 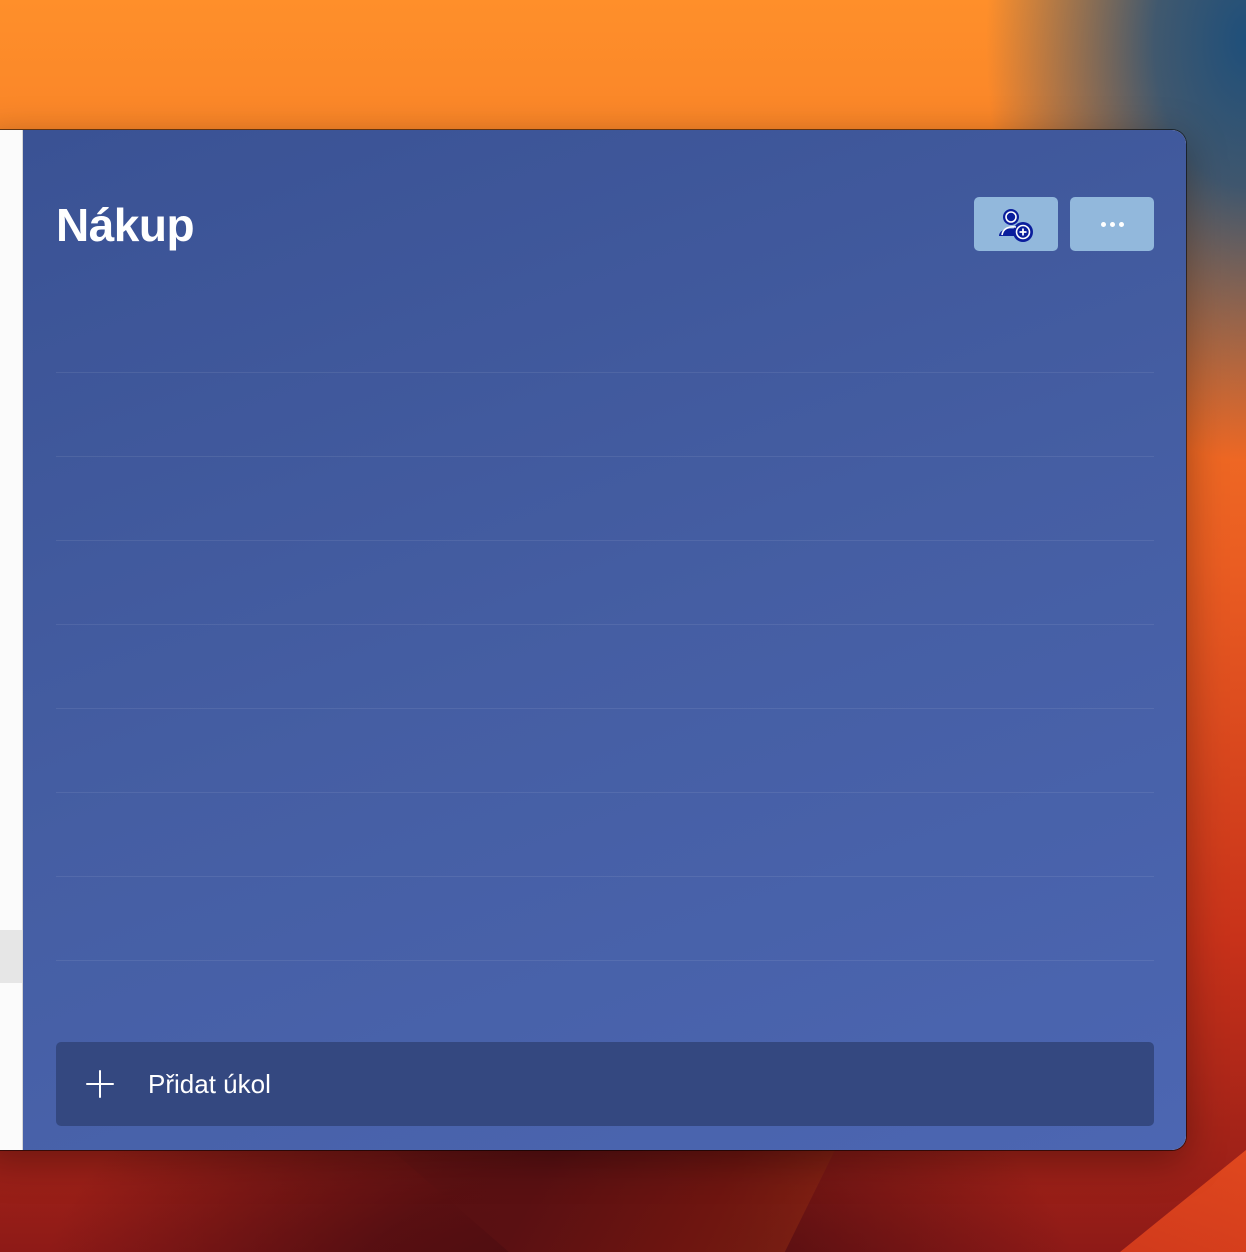 I want to click on share-person-add-icon, so click(x=1016, y=225).